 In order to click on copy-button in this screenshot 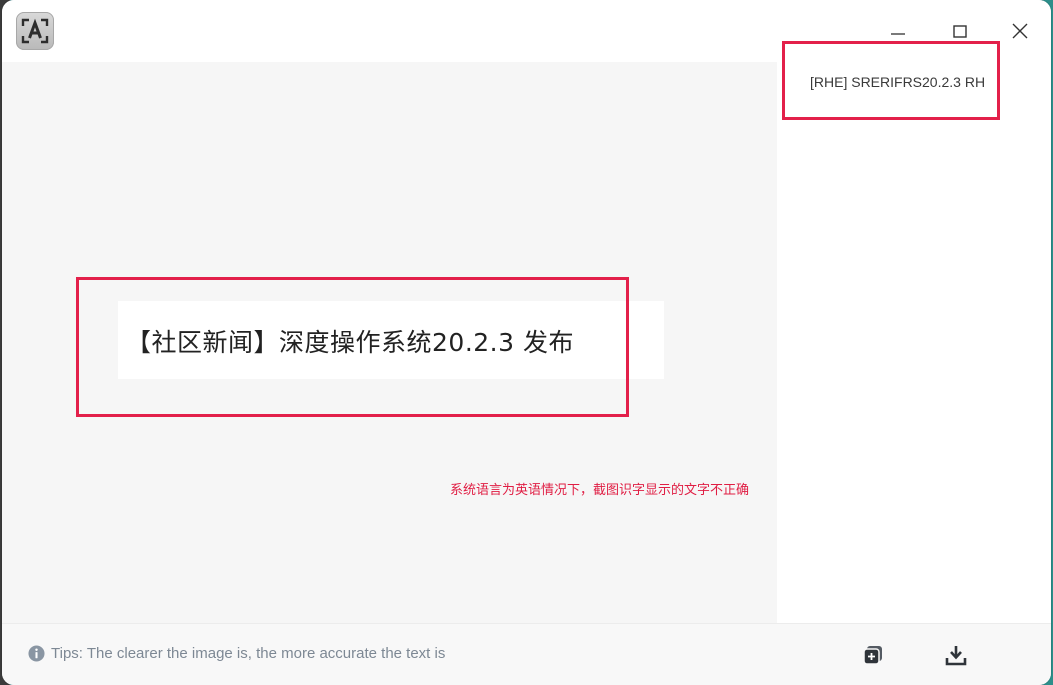, I will do `click(873, 655)`.